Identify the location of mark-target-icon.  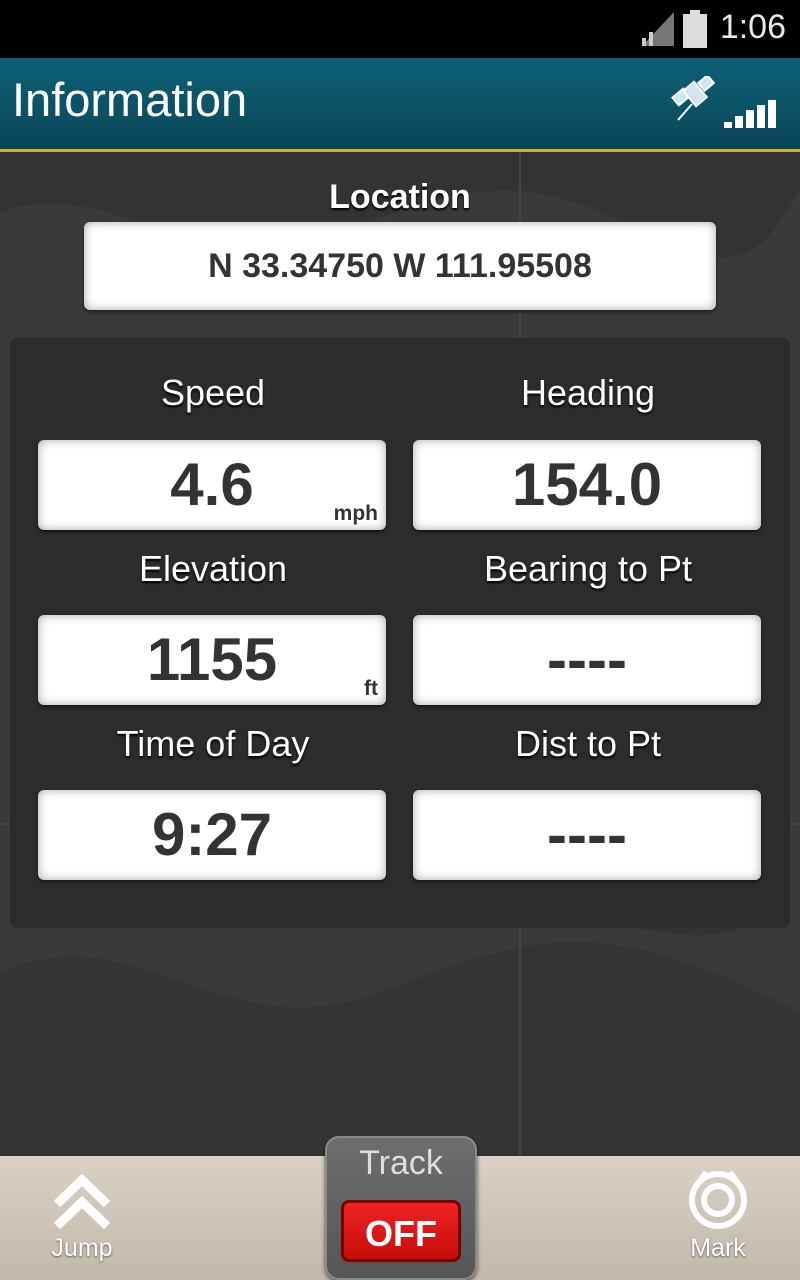
(718, 1199).